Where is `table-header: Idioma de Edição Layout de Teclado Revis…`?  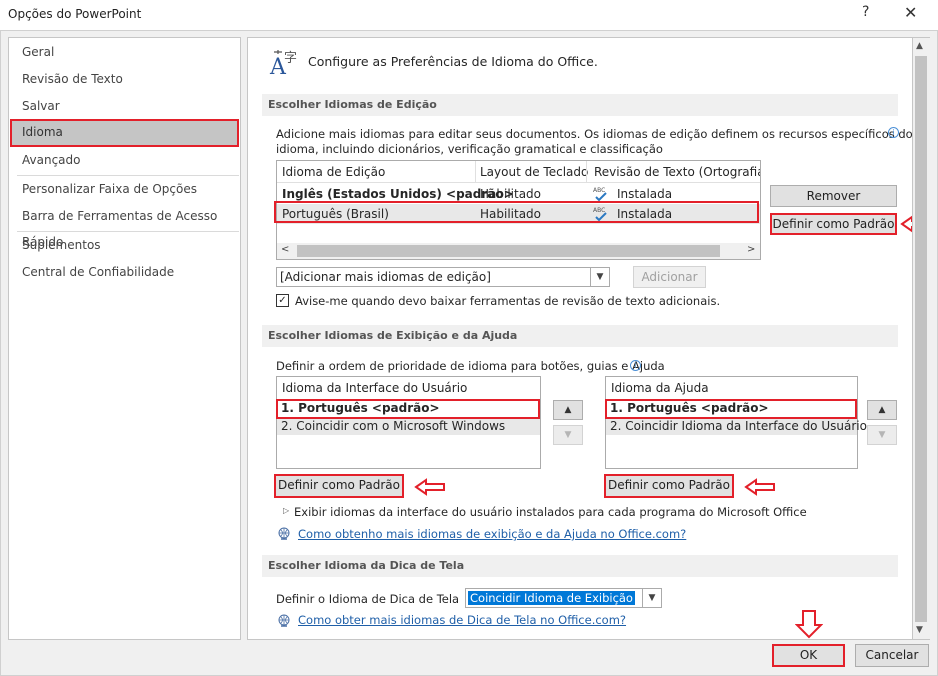
table-header: Idioma de Edição Layout de Teclado Revis… is located at coordinates (518, 172).